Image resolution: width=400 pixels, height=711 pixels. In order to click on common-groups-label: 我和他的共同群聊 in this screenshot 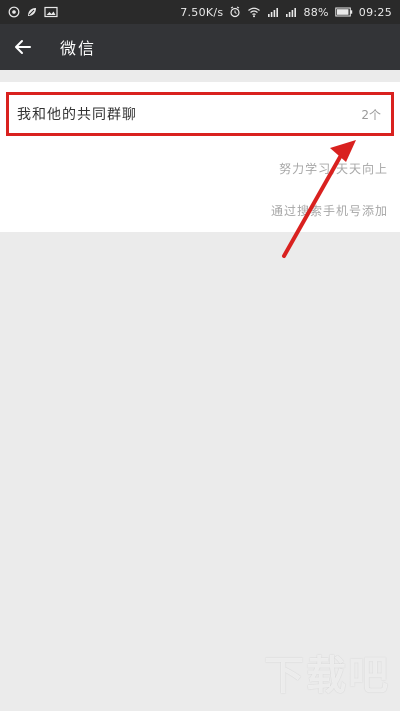, I will do `click(77, 115)`.